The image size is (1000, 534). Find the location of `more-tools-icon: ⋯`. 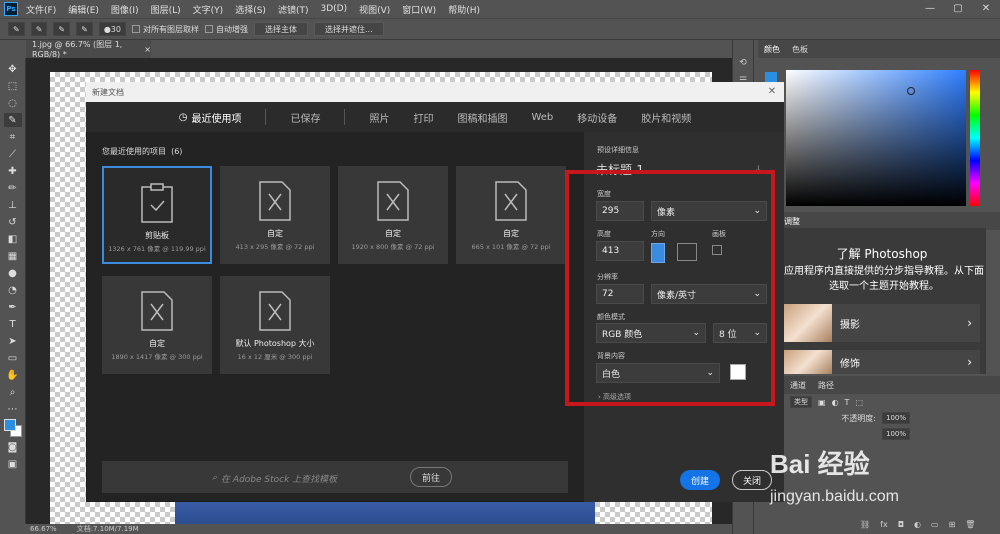

more-tools-icon: ⋯ is located at coordinates (13, 409).